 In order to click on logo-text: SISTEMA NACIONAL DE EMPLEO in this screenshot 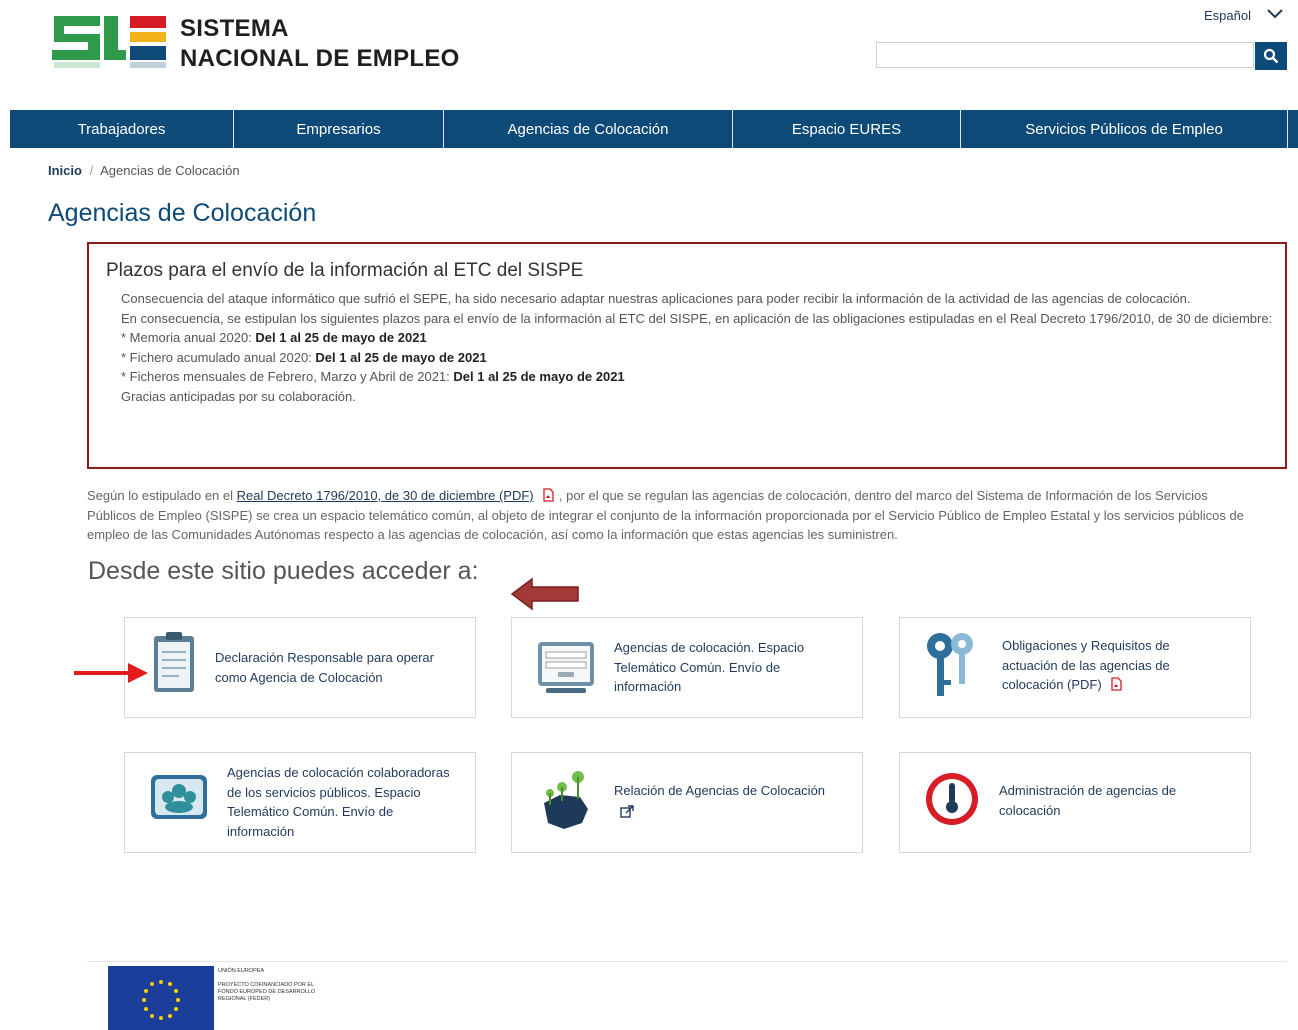, I will do `click(320, 44)`.